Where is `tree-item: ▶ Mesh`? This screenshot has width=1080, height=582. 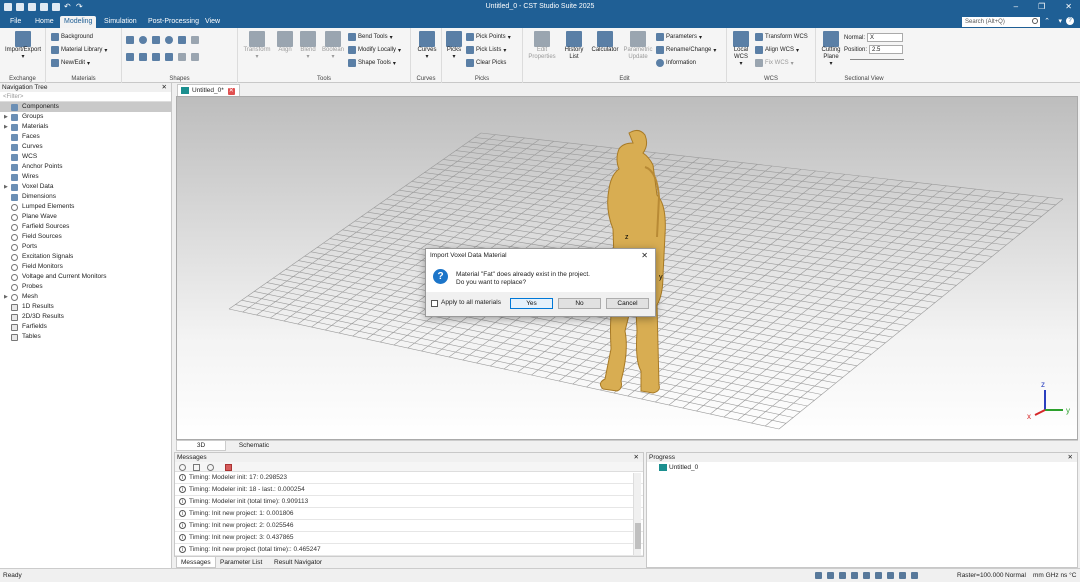 tree-item: ▶ Mesh is located at coordinates (85, 297).